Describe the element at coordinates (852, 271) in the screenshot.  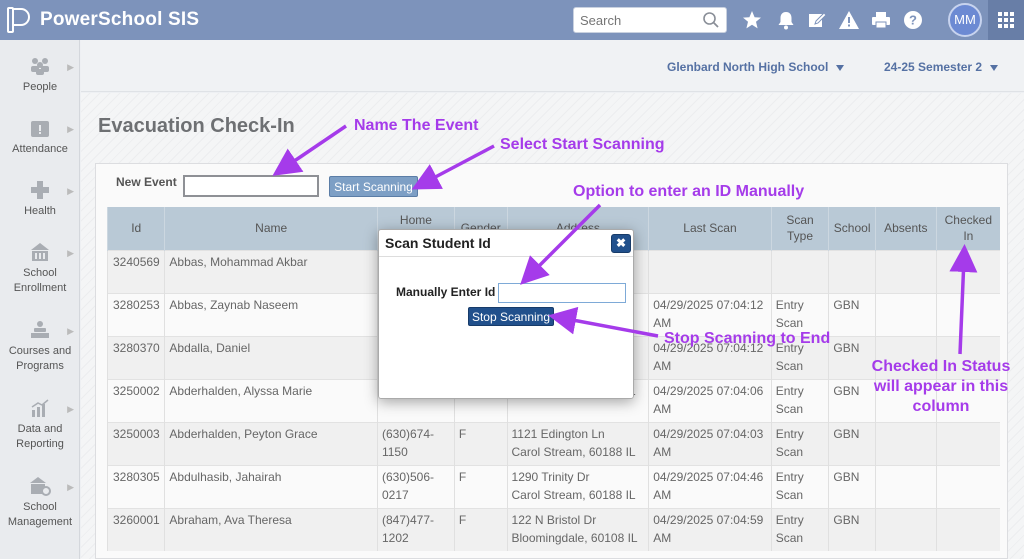
I see `cell-school` at that location.